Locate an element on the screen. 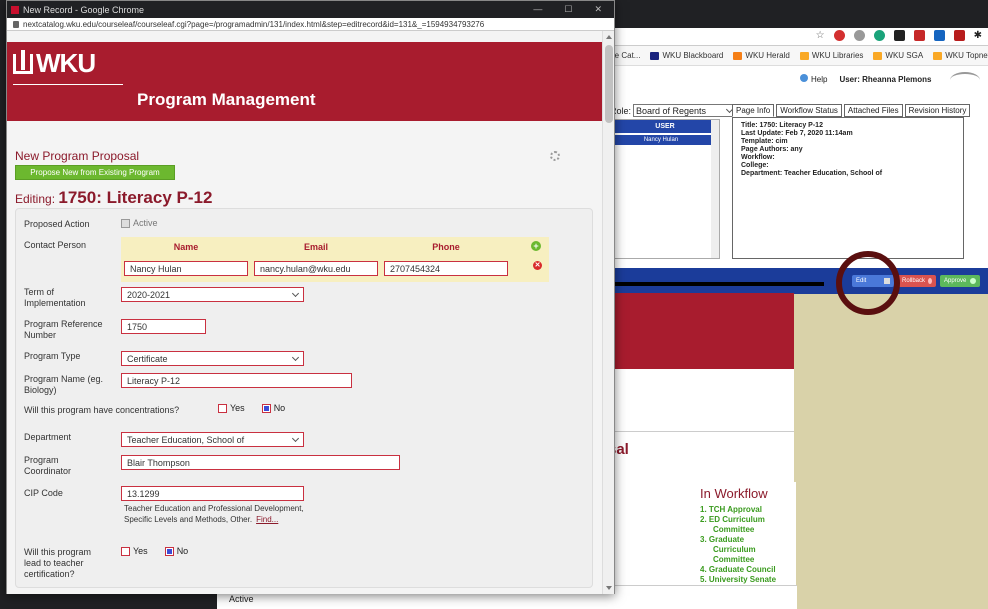  reference-number-label: Program Reference Number is located at coordinates (63, 329).